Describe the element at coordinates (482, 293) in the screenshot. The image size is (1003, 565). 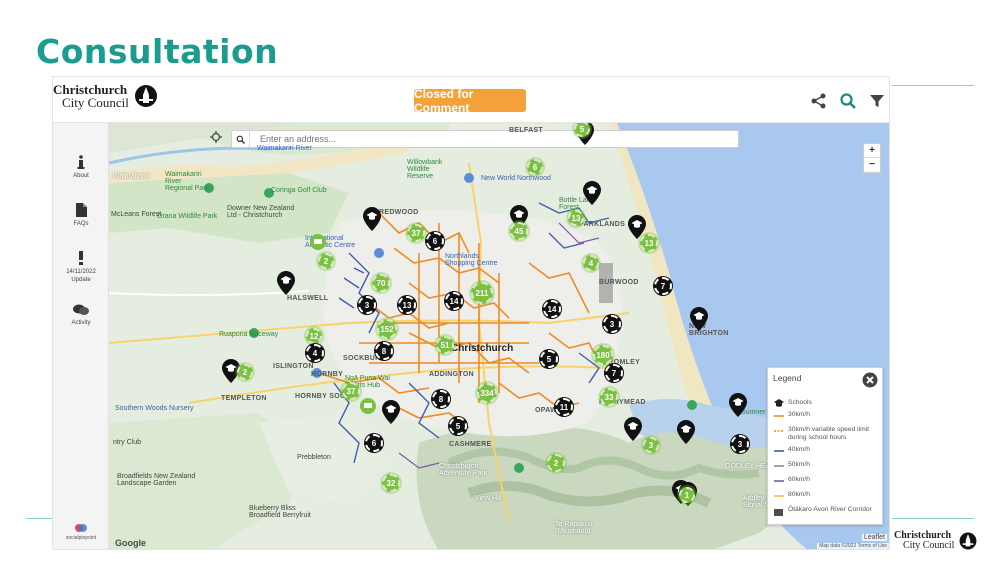
I see `submission-cluster: 211` at that location.